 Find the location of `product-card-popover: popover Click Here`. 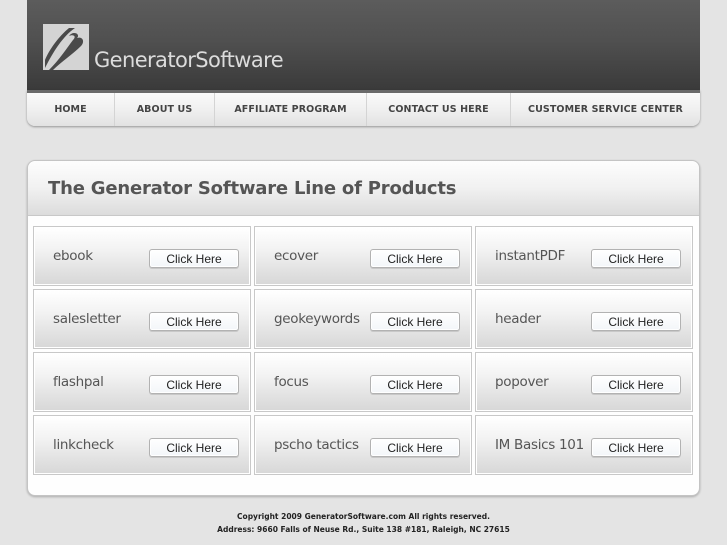

product-card-popover: popover Click Here is located at coordinates (584, 382).